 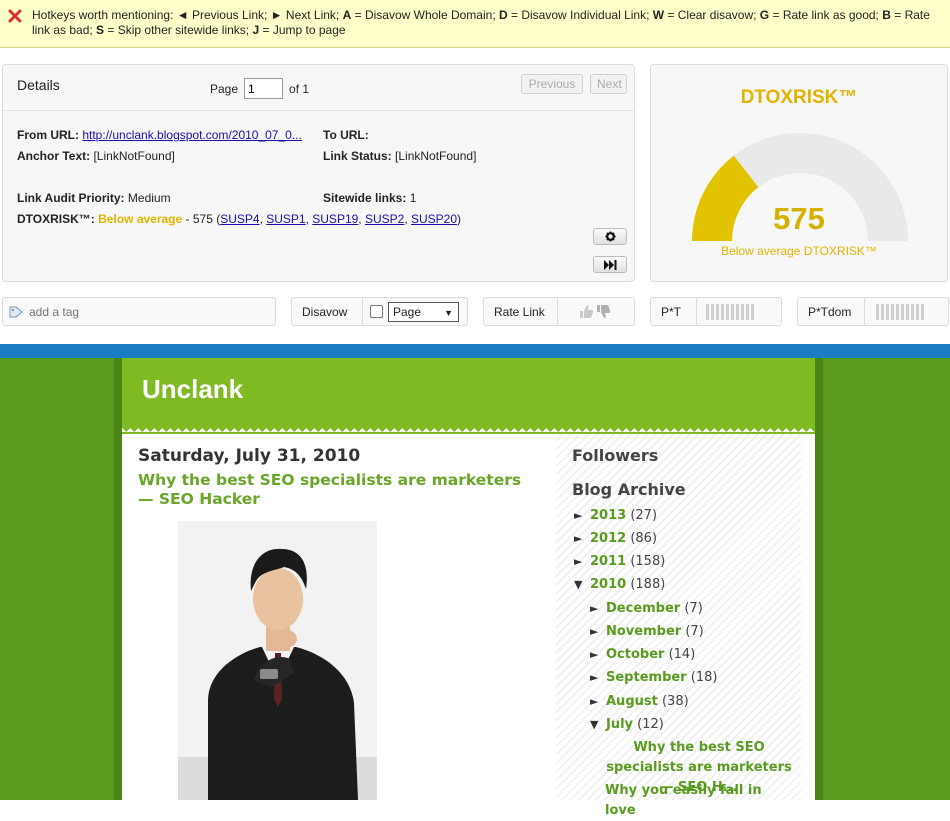 What do you see at coordinates (873, 311) in the screenshot?
I see `ptdom-control: P*Tdom` at bounding box center [873, 311].